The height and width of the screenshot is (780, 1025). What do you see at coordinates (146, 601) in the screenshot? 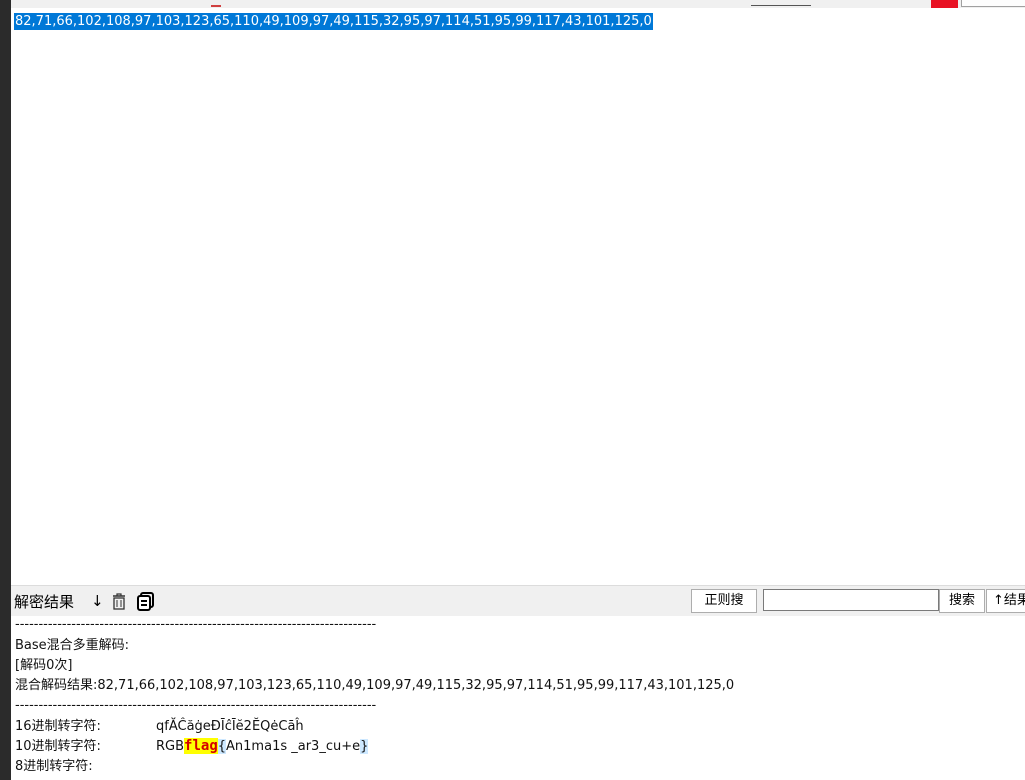
I see `copy-icon` at bounding box center [146, 601].